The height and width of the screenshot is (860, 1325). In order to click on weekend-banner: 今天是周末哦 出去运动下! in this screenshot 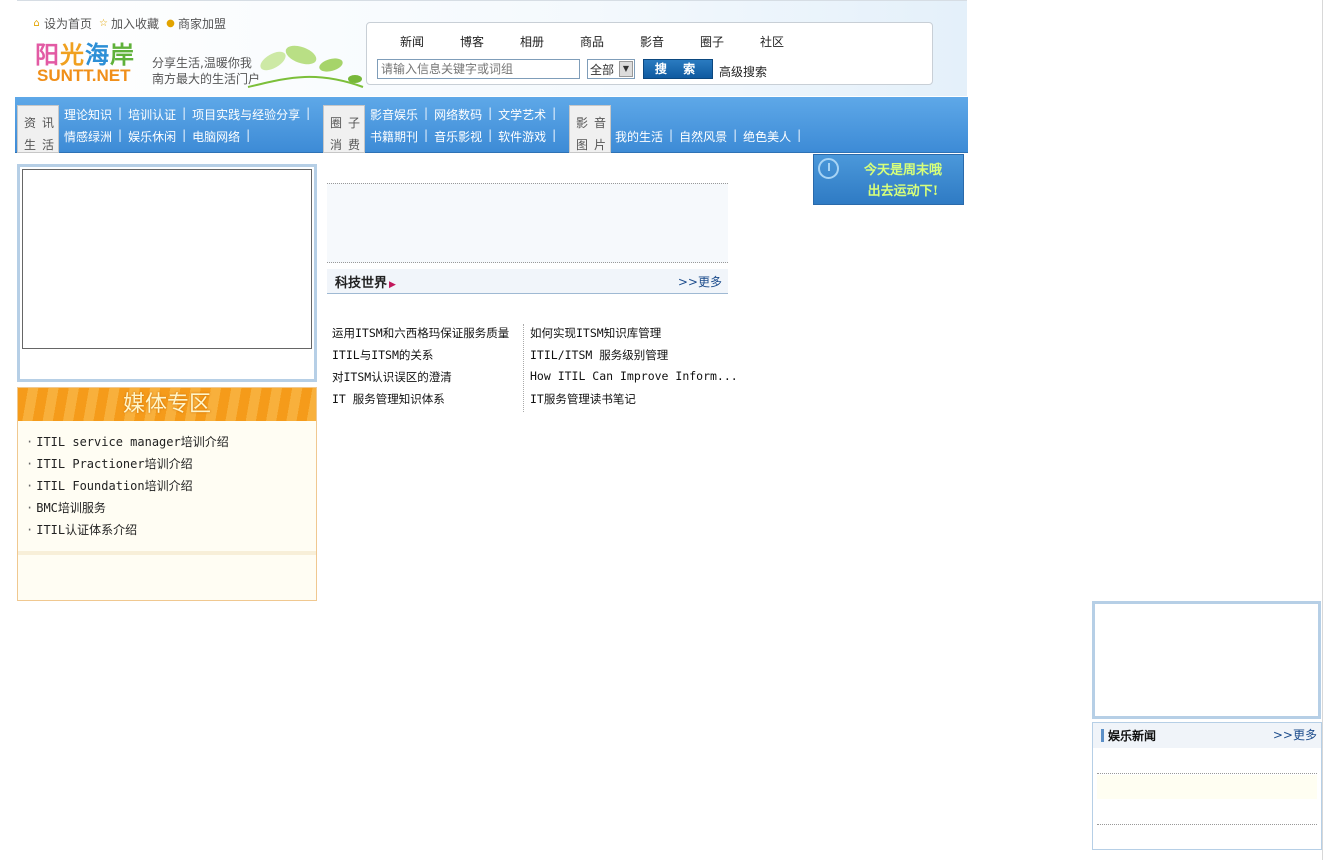, I will do `click(888, 179)`.